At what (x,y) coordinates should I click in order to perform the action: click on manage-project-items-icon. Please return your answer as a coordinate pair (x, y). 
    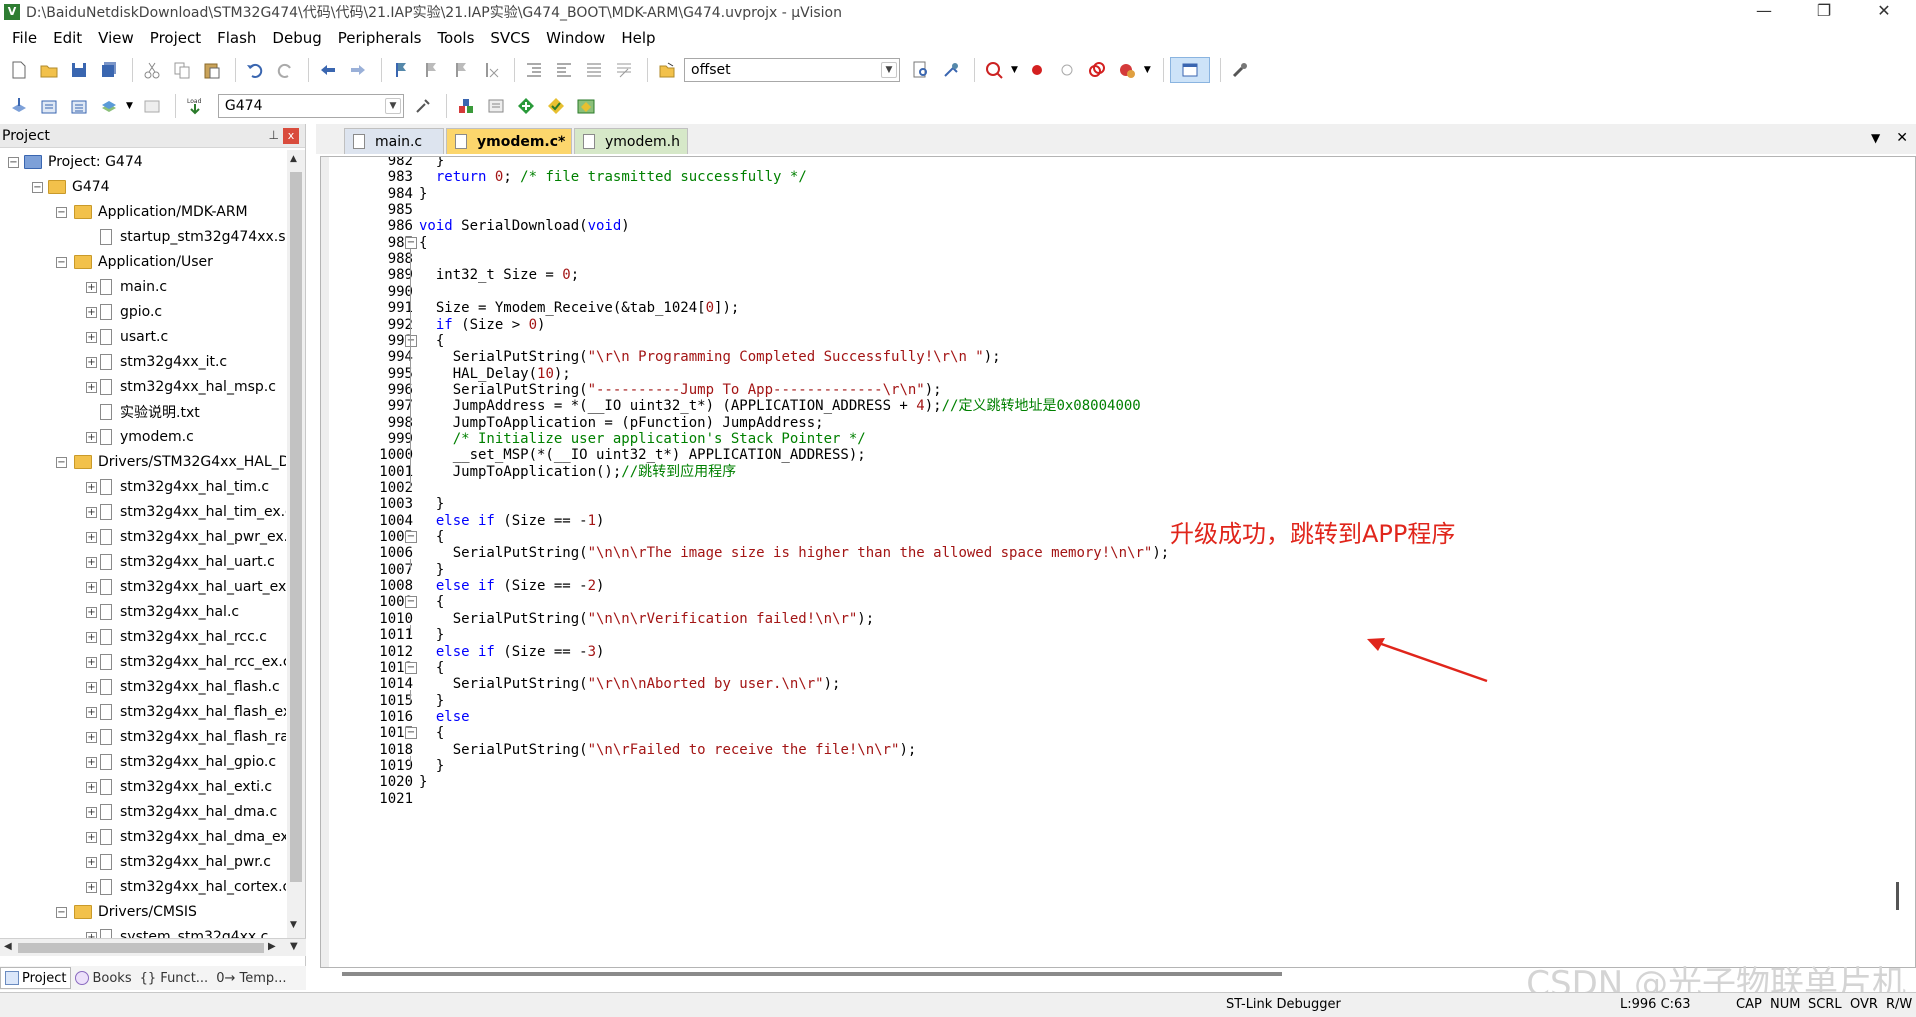
    Looking at the image, I should click on (466, 106).